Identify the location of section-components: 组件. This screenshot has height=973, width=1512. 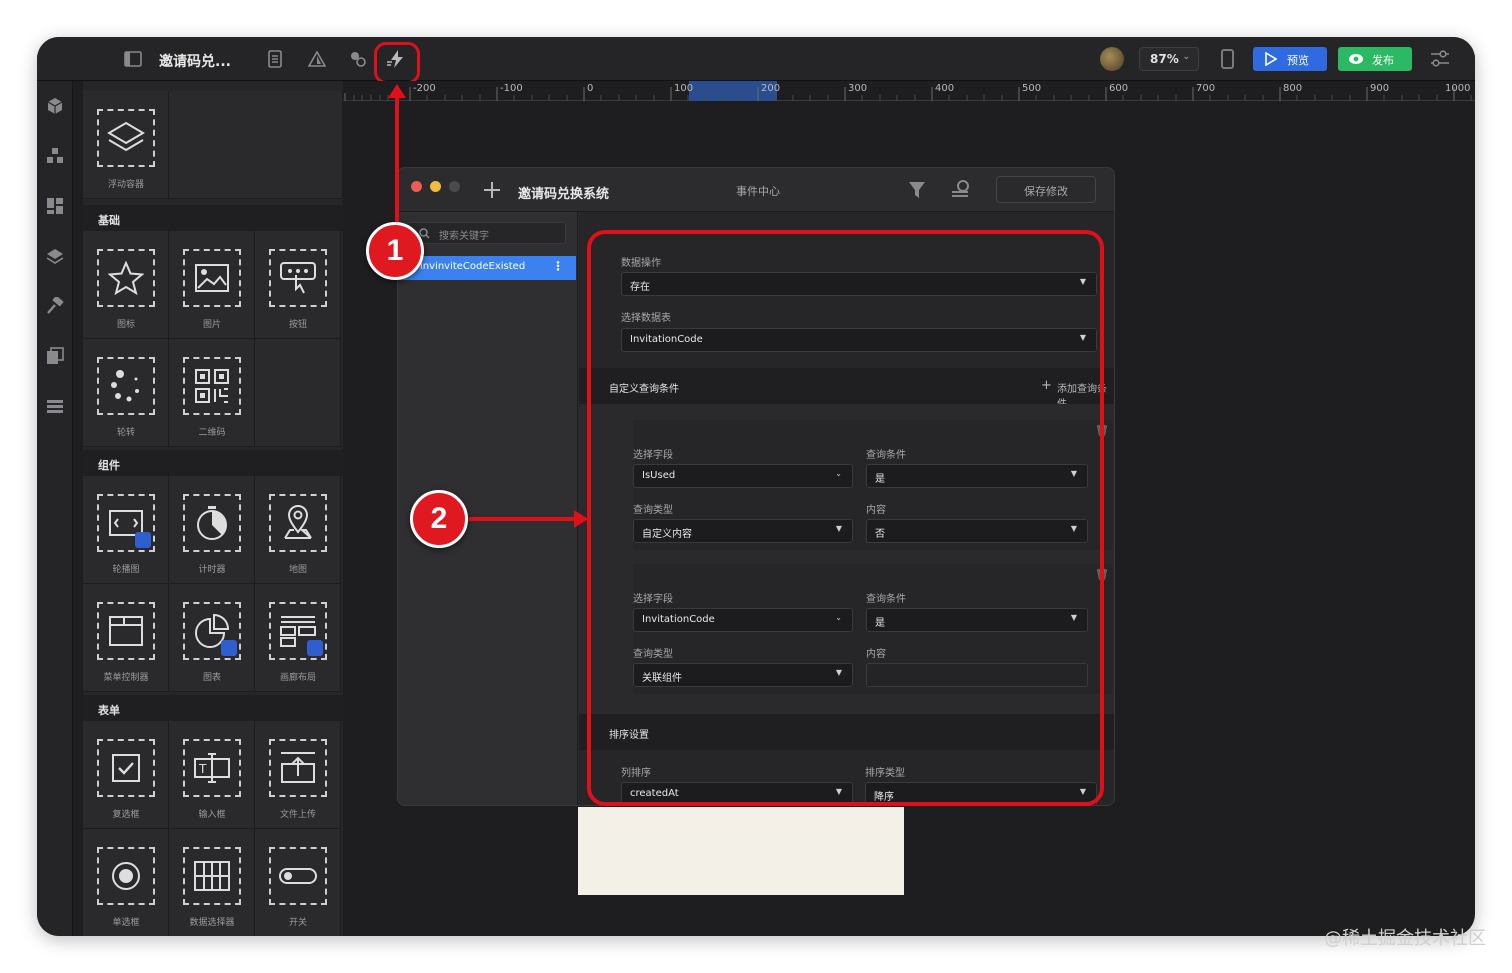
(213, 463).